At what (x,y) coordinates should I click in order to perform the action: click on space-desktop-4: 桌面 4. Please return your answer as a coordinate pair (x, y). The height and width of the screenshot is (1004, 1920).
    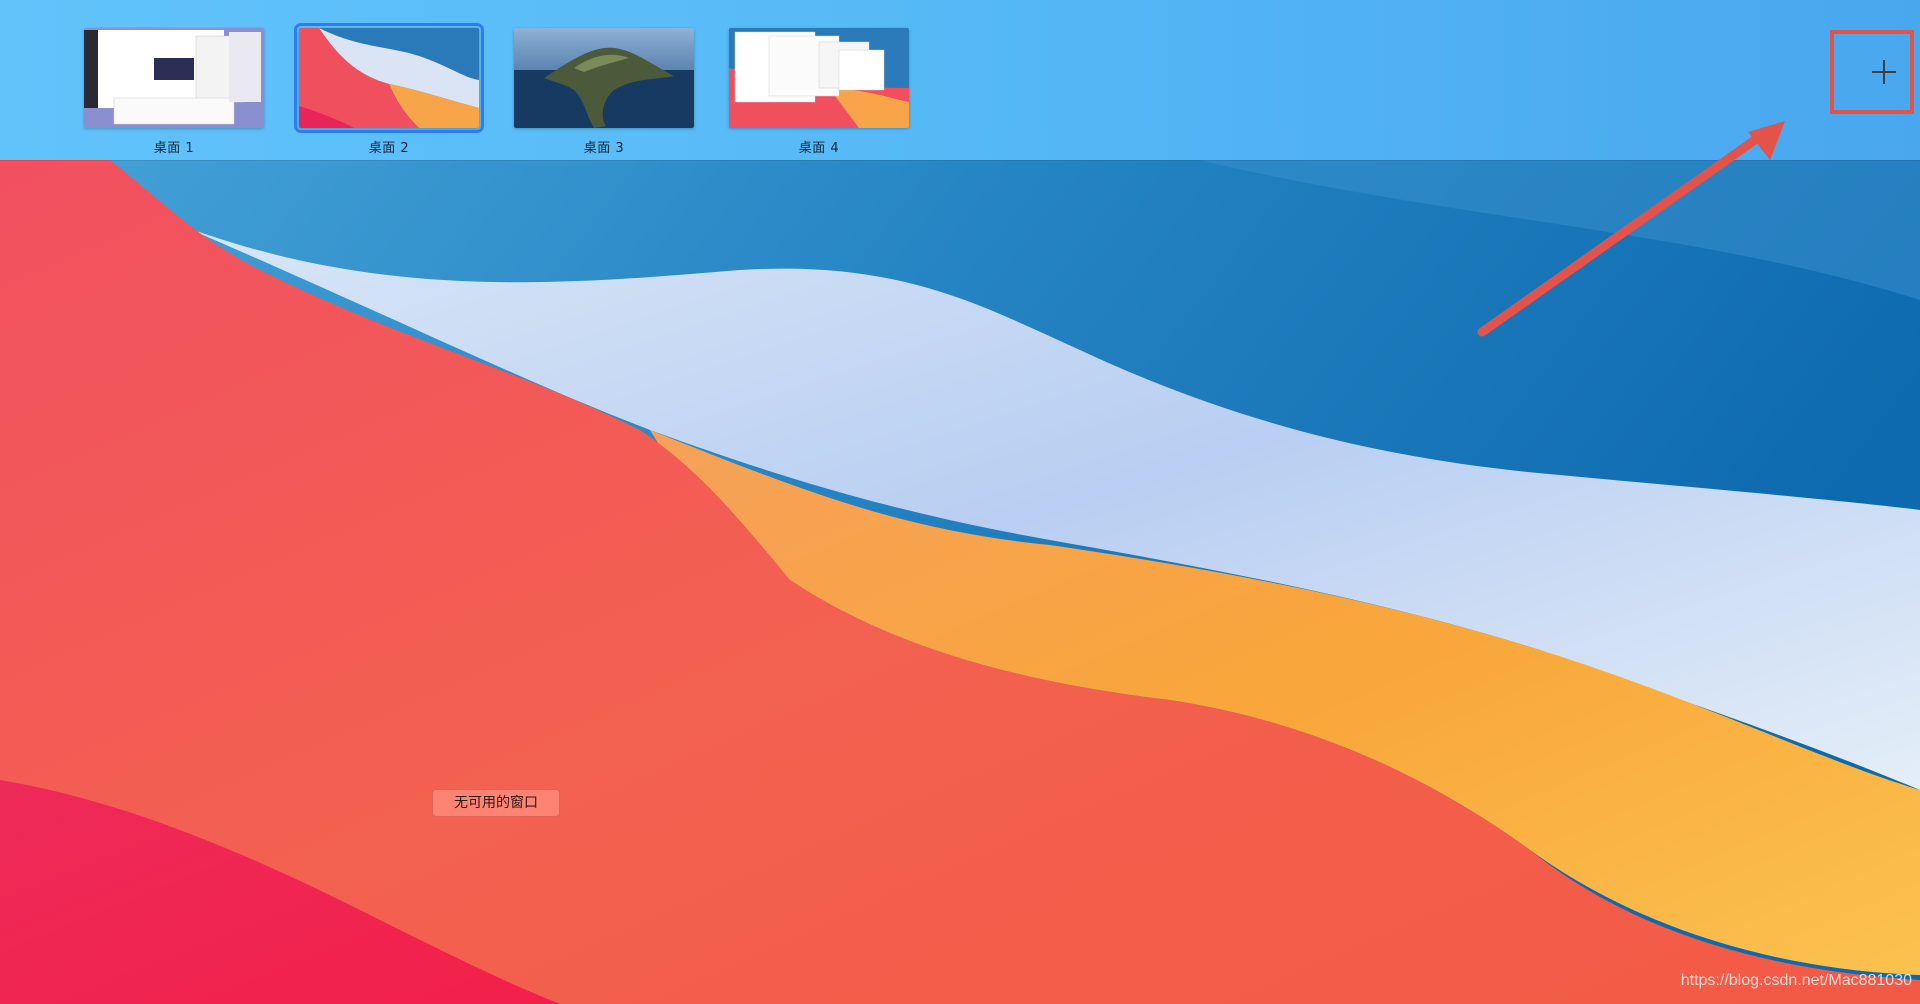
    Looking at the image, I should click on (819, 92).